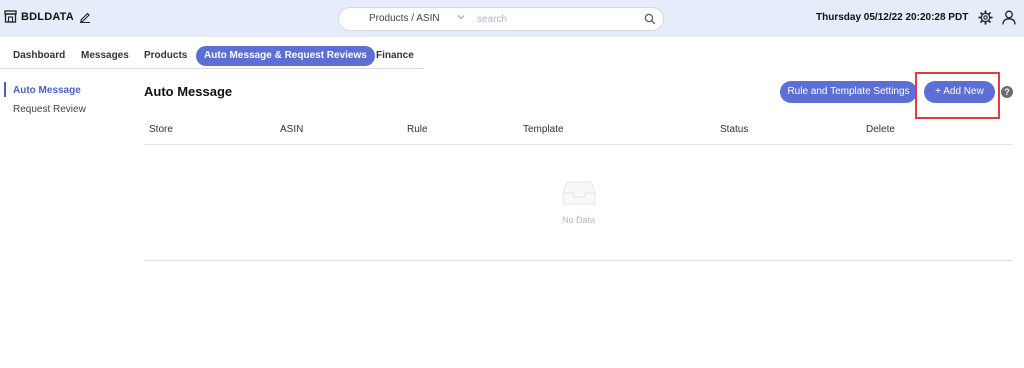 This screenshot has height=368, width=1024. I want to click on user-icon, so click(1009, 17).